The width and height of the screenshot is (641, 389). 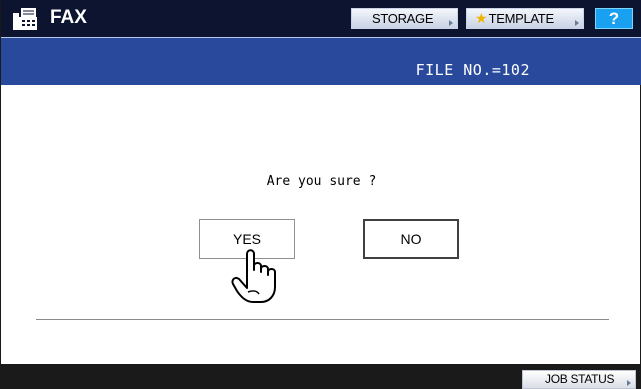 What do you see at coordinates (321, 61) in the screenshot?
I see `info-bar: FILE NO.=102` at bounding box center [321, 61].